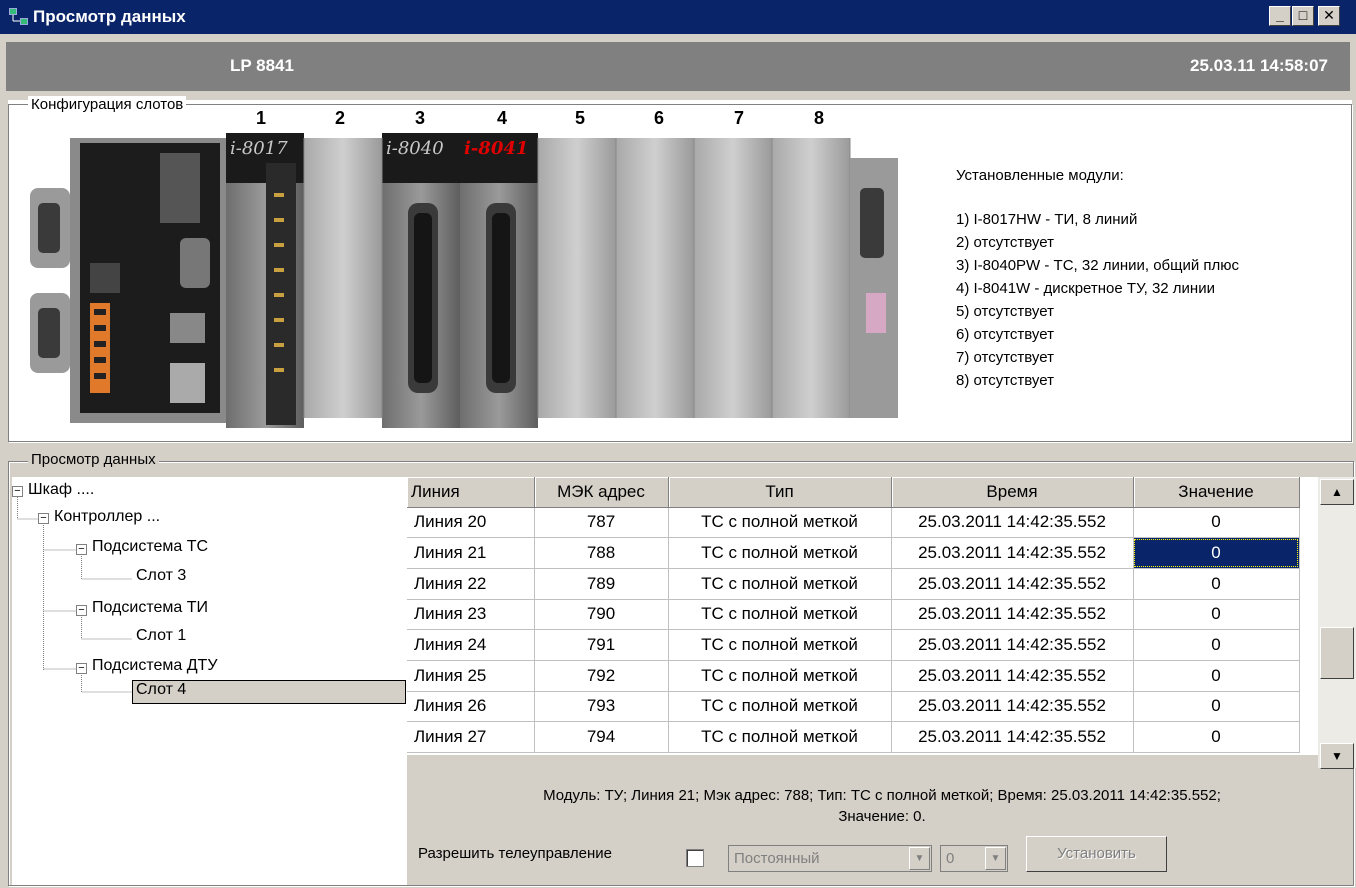 This screenshot has height=888, width=1356. I want to click on slot-number-3: 3, so click(420, 118).